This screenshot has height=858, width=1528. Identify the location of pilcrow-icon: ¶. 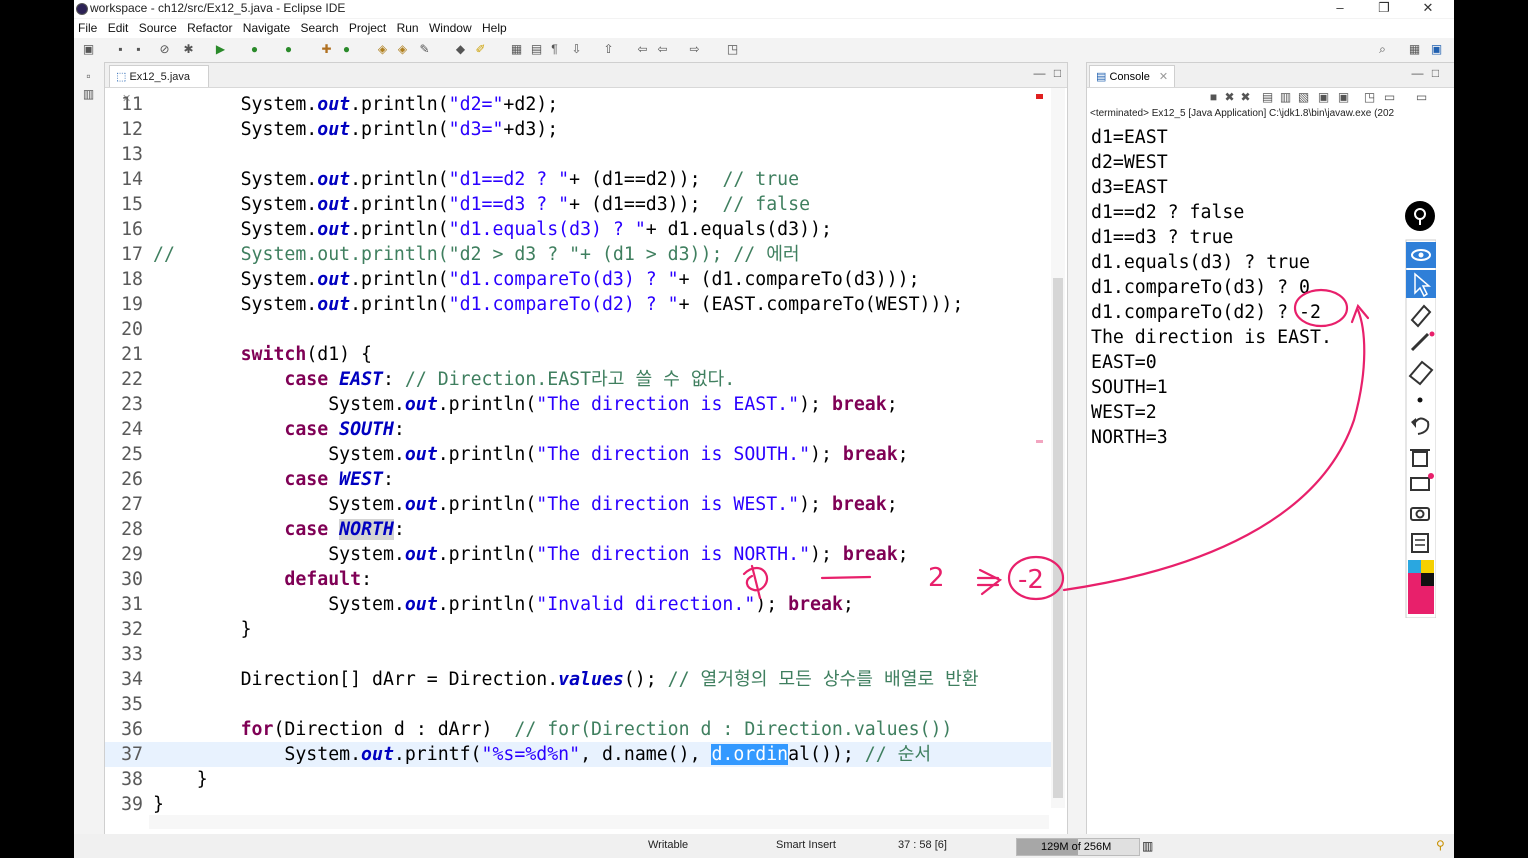
(554, 49).